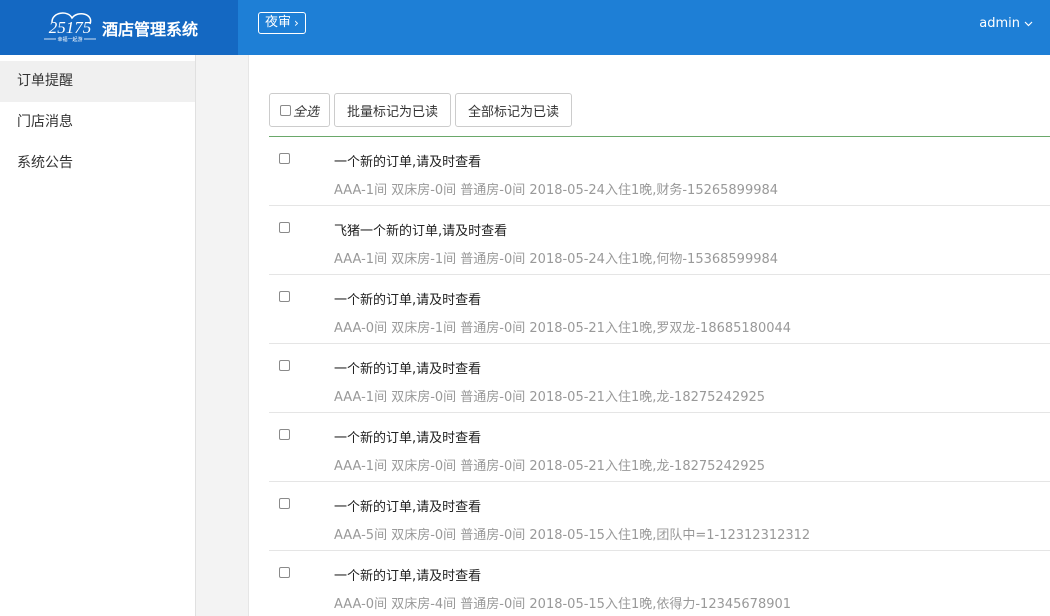 This screenshot has width=1050, height=616. I want to click on content-gutter, so click(222, 335).